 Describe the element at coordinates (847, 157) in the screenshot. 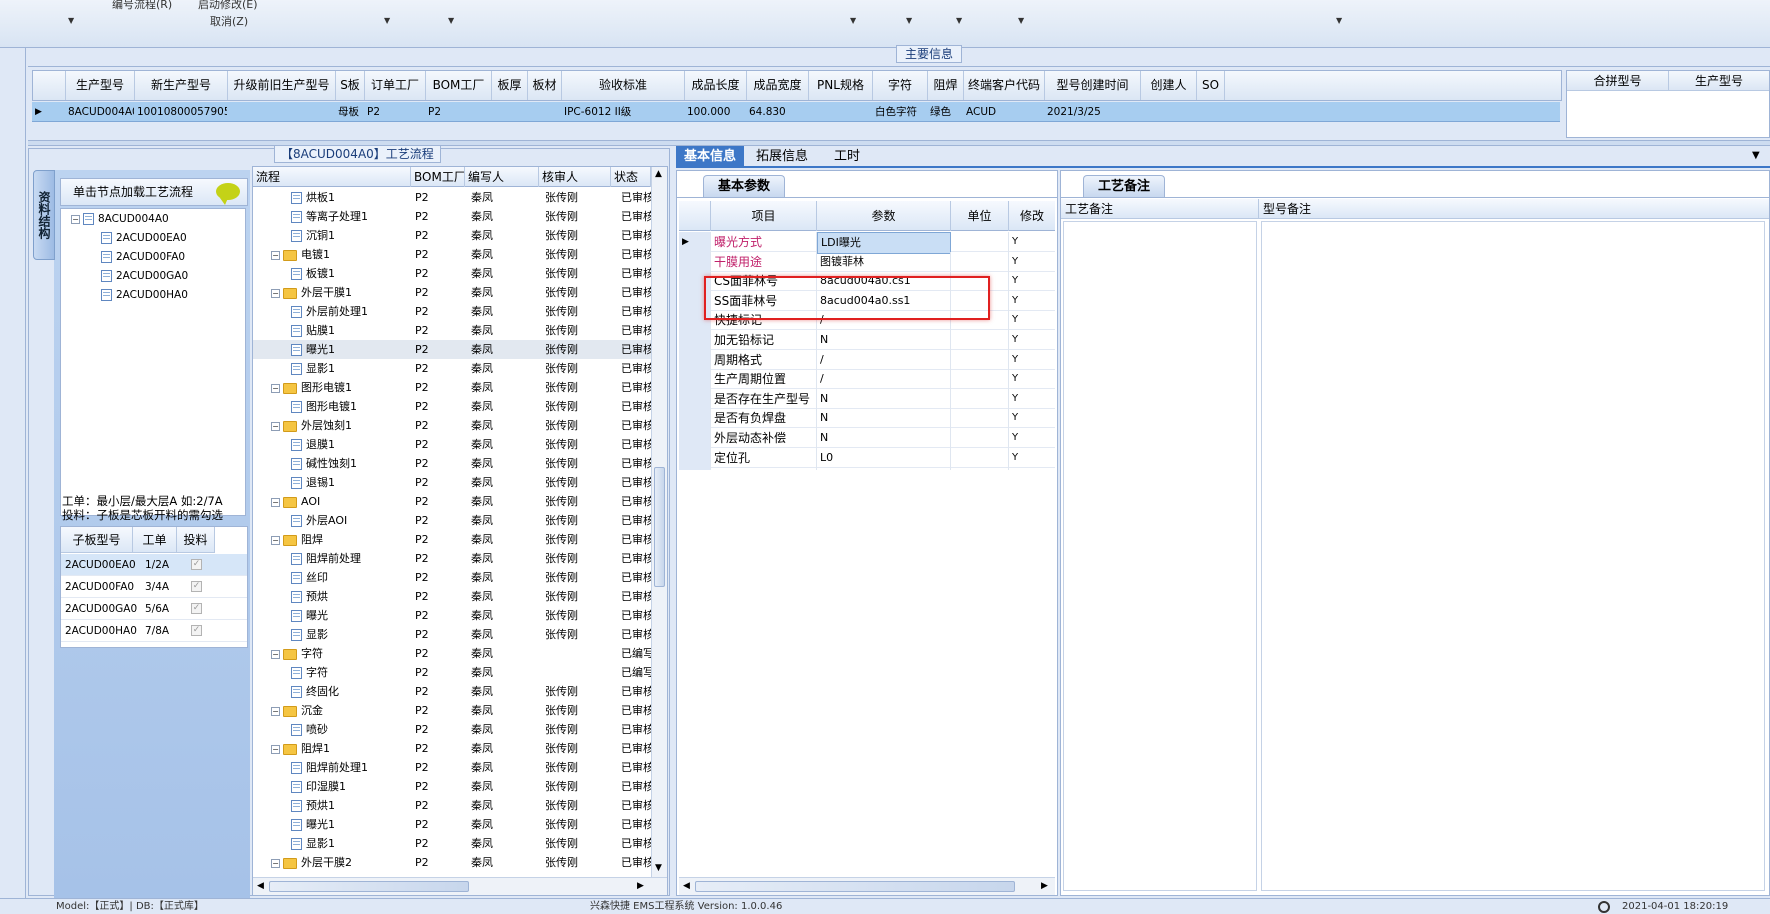

I see `tab-work-hours: 工时` at that location.